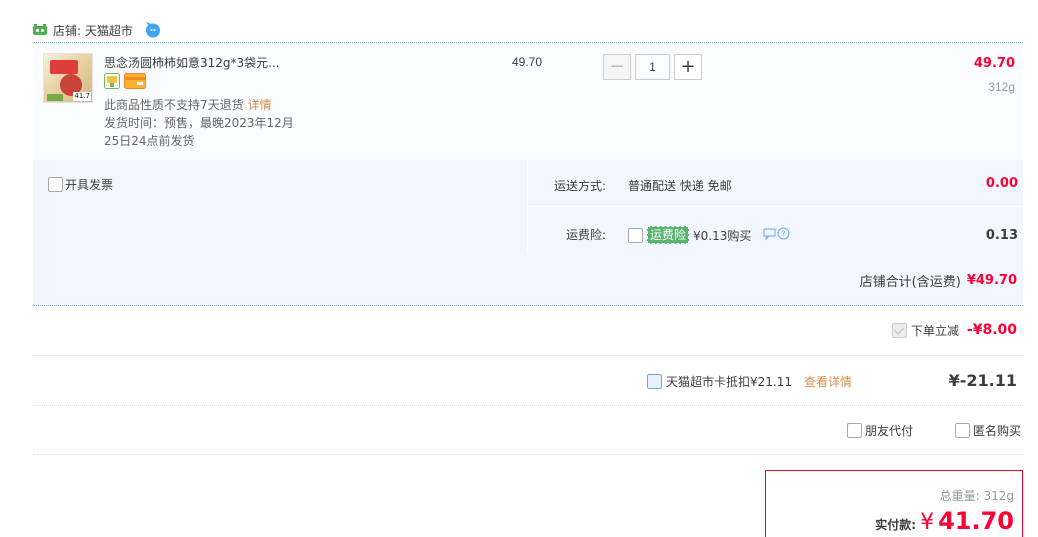  What do you see at coordinates (260, 105) in the screenshot?
I see `return-policy-detail-link: 详情` at bounding box center [260, 105].